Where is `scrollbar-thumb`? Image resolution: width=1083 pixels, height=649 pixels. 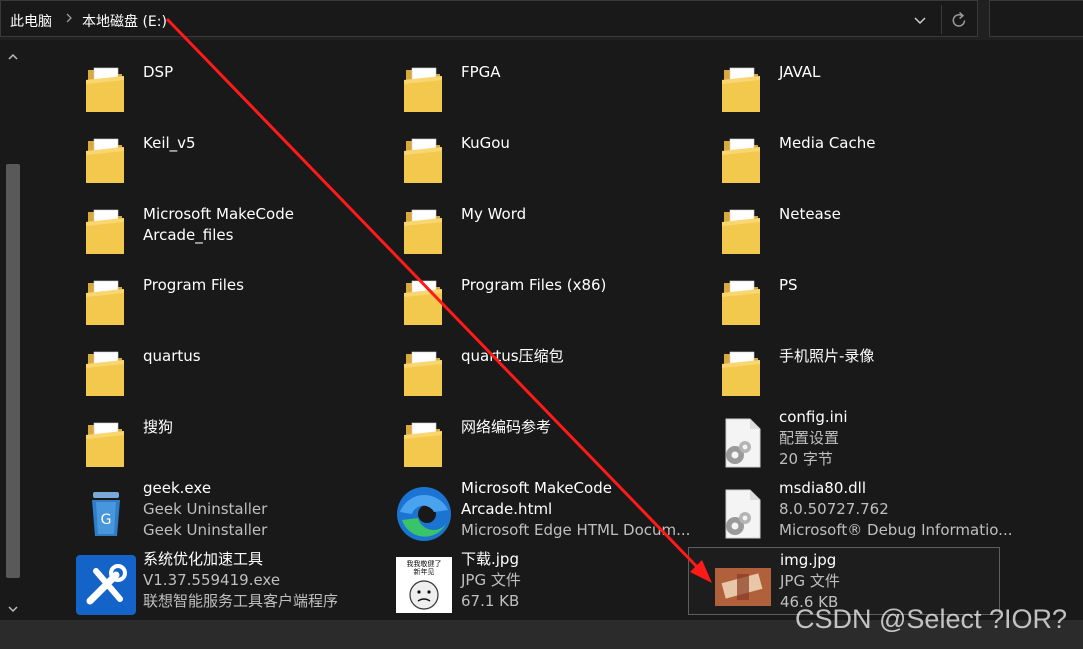
scrollbar-thumb is located at coordinates (13, 371).